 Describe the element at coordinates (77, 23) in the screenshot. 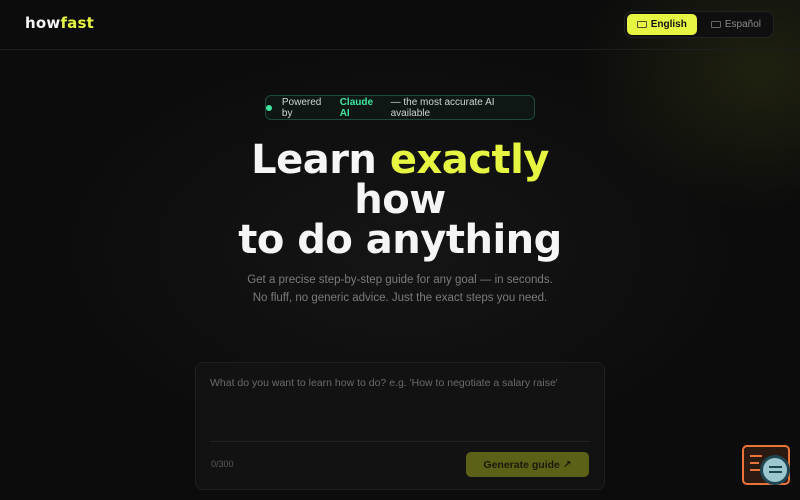

I see `logo-text-fast: fast` at that location.